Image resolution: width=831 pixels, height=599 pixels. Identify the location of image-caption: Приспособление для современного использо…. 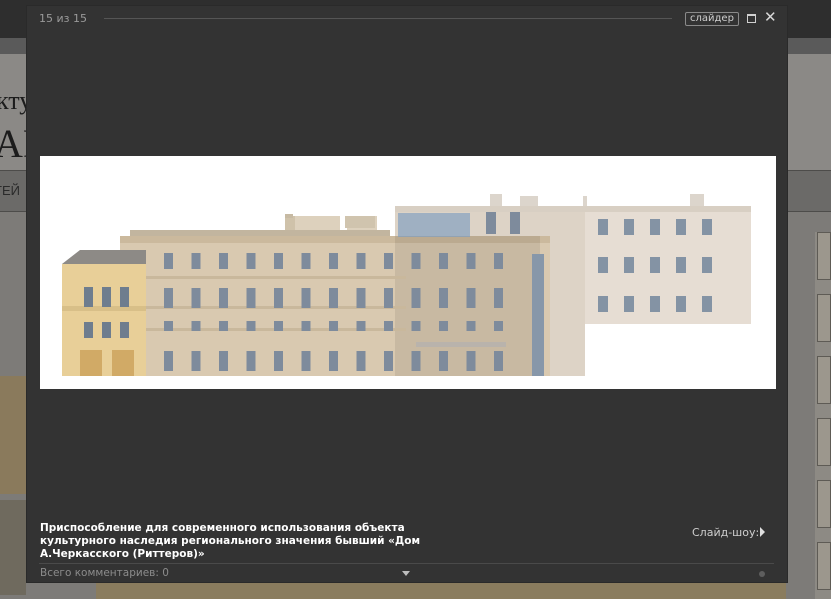
(230, 541).